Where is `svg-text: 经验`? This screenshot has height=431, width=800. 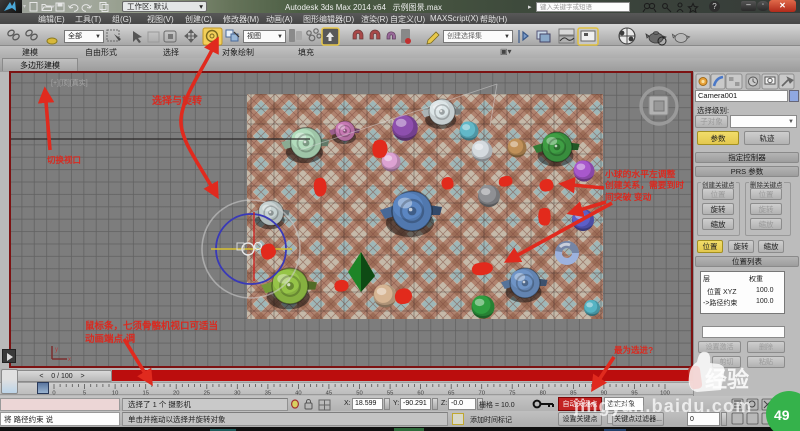
svg-text: 经验 is located at coordinates (727, 379).